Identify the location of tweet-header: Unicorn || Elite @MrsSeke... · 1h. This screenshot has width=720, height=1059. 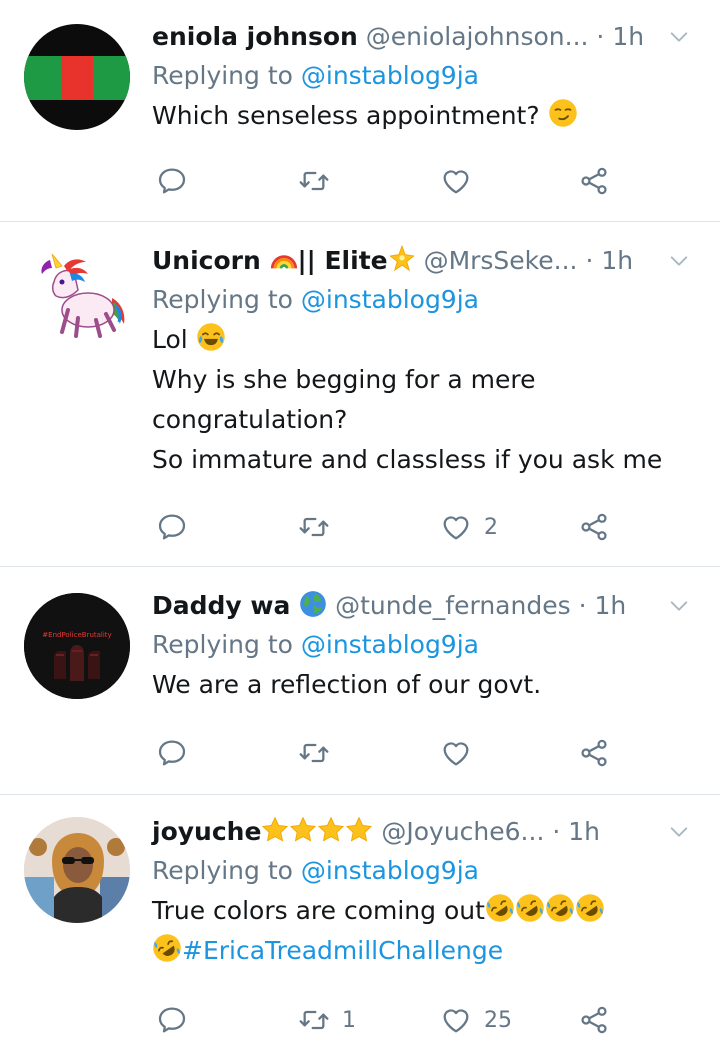
(429, 261).